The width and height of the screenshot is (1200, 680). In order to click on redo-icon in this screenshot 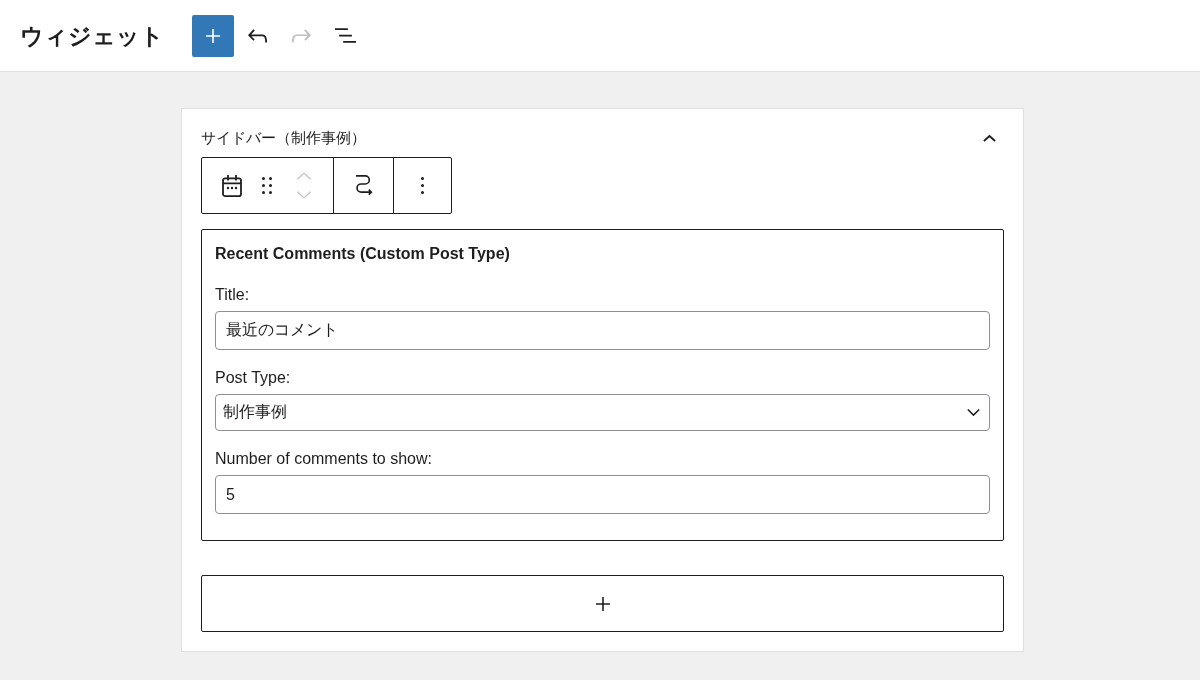, I will do `click(301, 35)`.